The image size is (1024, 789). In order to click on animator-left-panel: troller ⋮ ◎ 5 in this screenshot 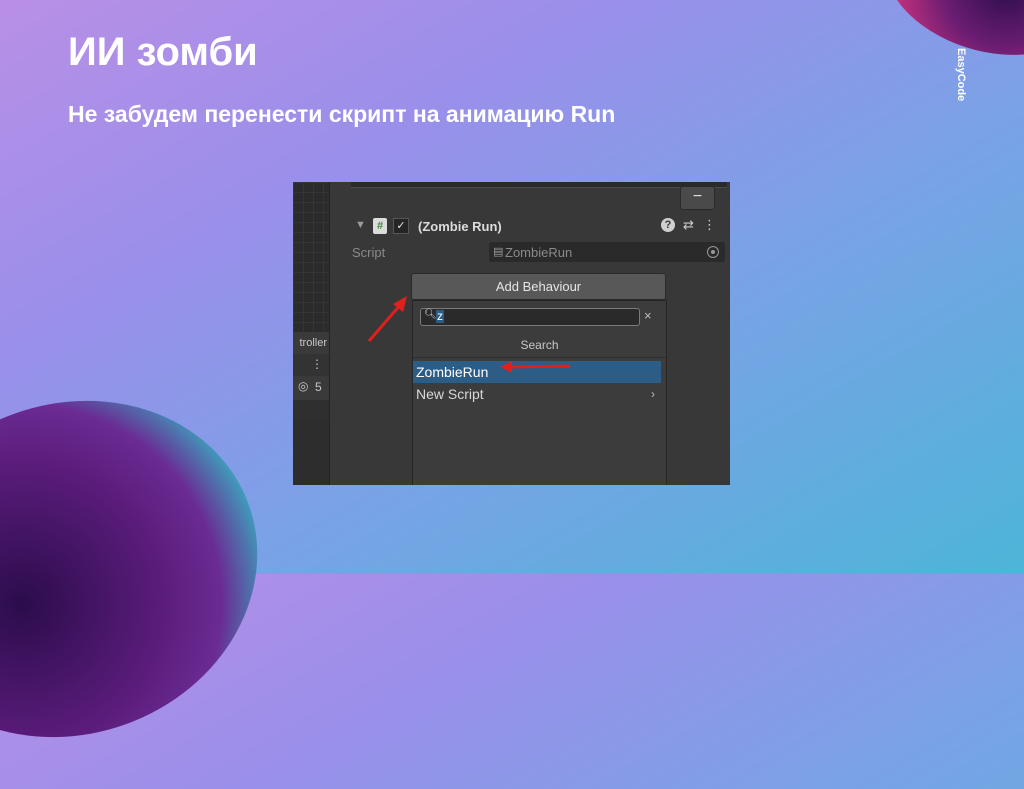, I will do `click(311, 333)`.